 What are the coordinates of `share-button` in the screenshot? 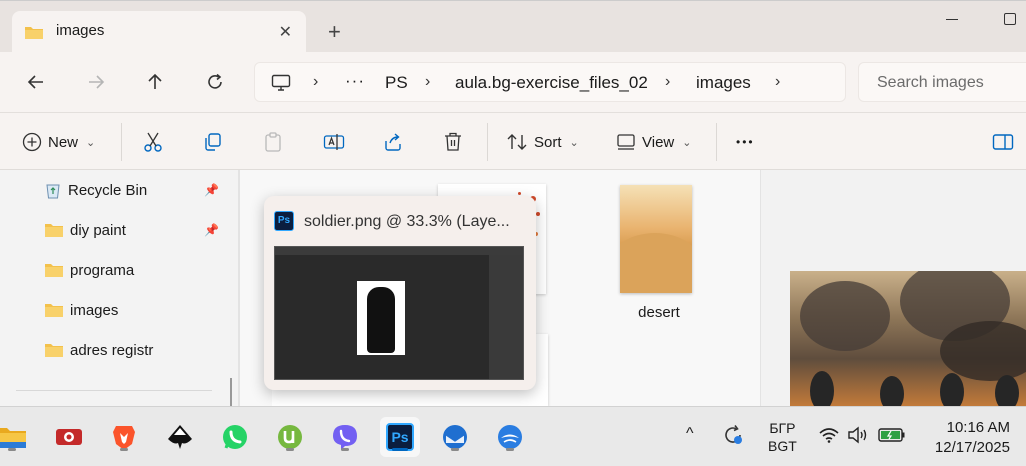 It's located at (393, 142).